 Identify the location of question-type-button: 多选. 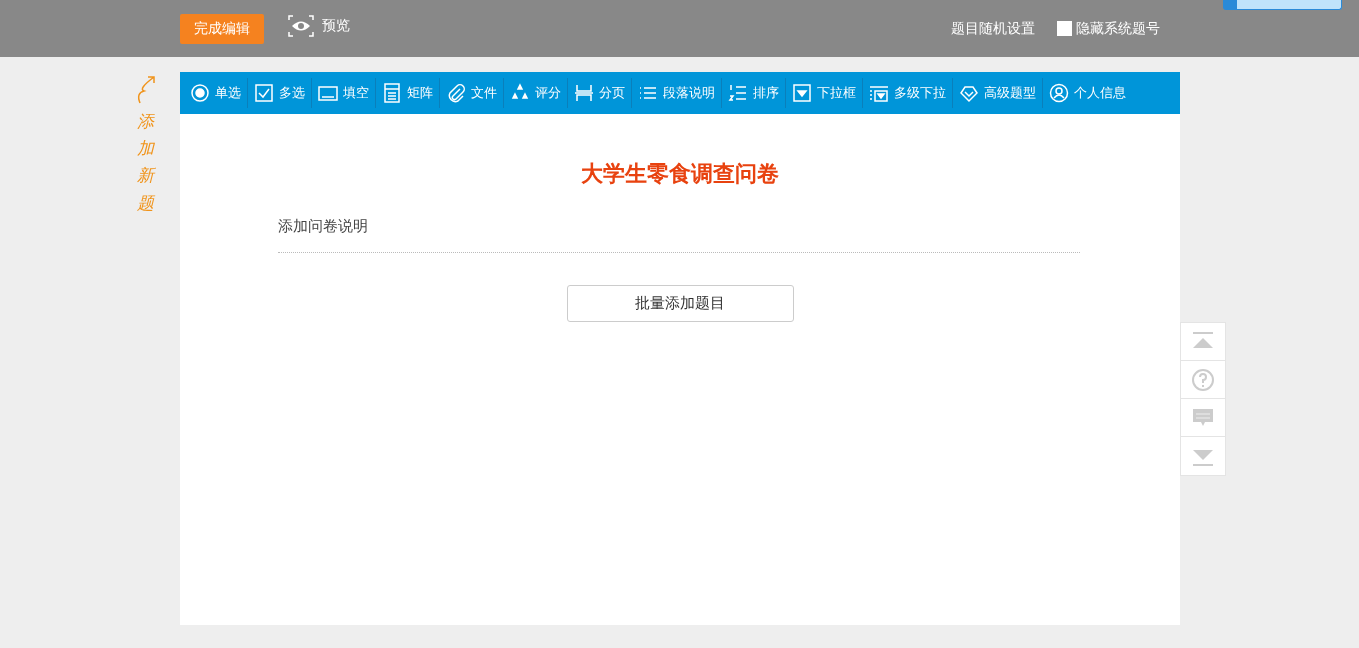
(280, 93).